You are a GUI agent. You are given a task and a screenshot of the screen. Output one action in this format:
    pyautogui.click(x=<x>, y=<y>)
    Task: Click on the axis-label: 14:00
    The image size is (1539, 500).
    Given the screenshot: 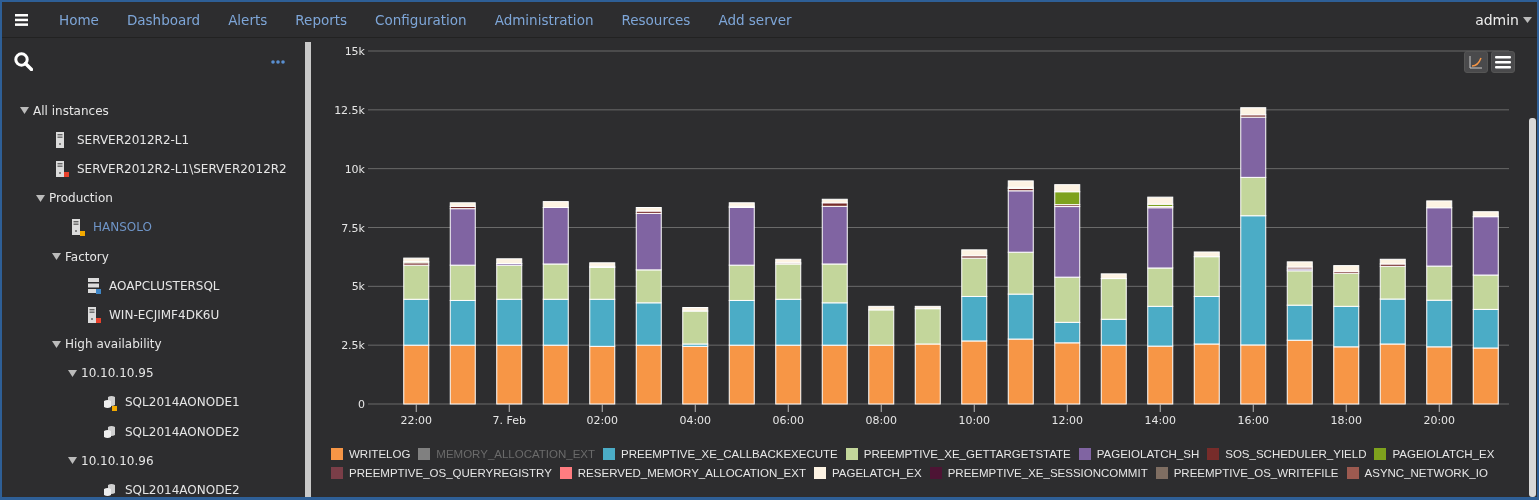 What is the action you would take?
    pyautogui.click(x=1160, y=420)
    